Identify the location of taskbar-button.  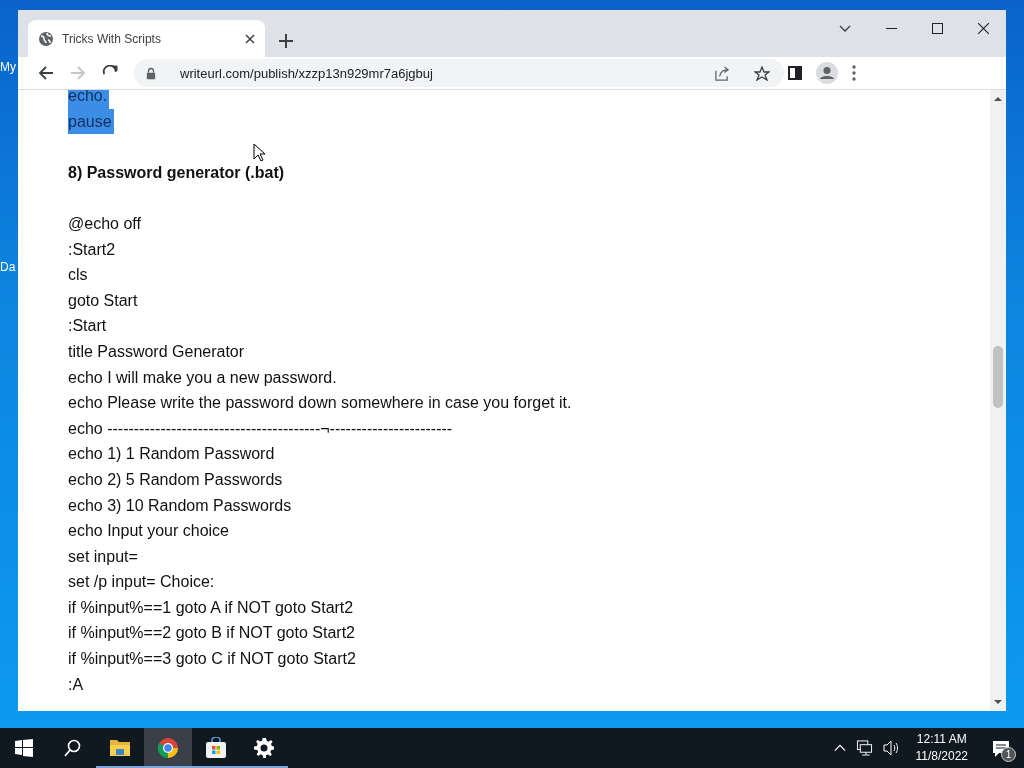
(168, 748).